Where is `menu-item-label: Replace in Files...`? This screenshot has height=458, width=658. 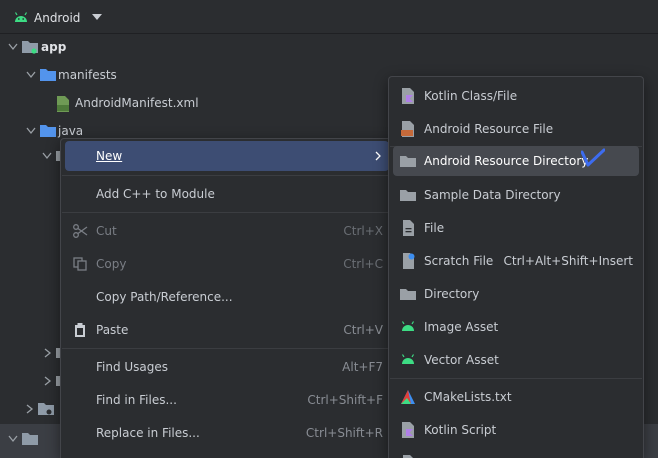 menu-item-label: Replace in Files... is located at coordinates (148, 433).